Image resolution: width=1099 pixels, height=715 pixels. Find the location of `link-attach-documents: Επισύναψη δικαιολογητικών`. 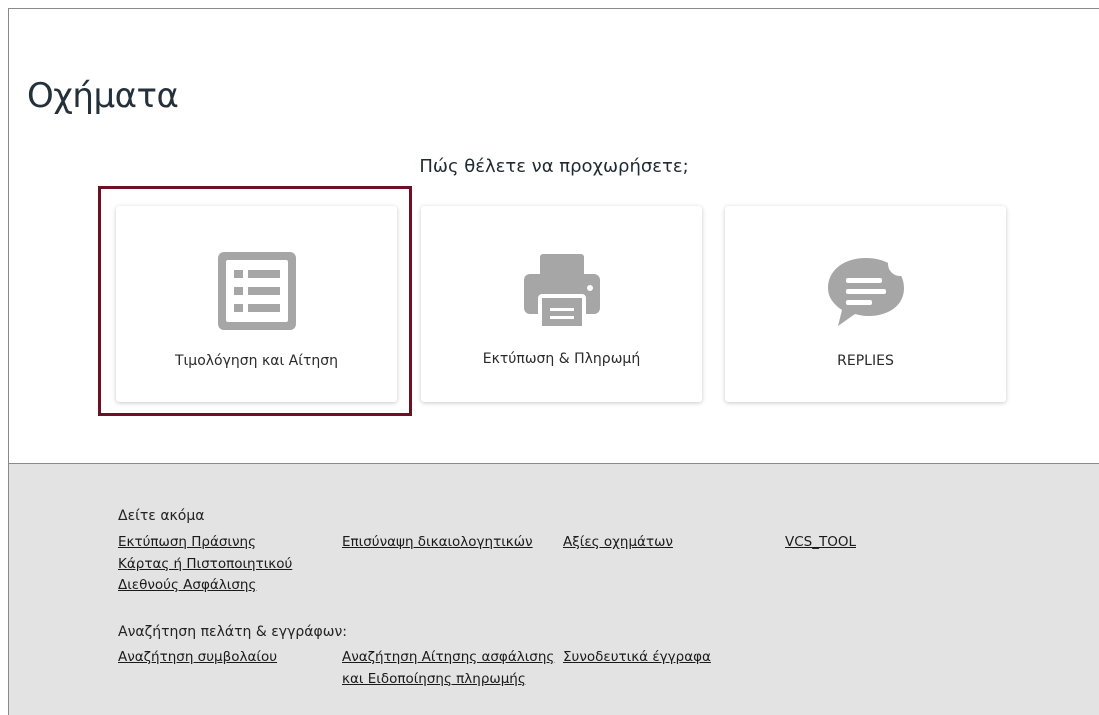

link-attach-documents: Επισύναψη δικαιολογητικών is located at coordinates (449, 543).